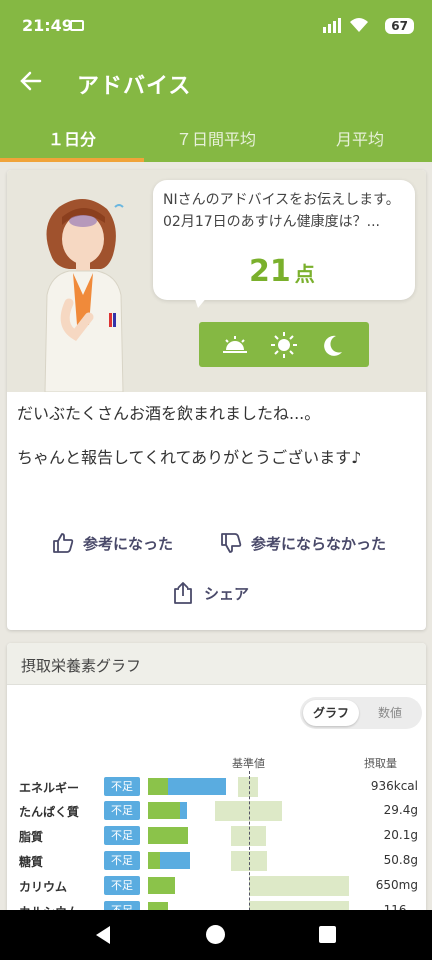 Image resolution: width=432 pixels, height=960 pixels. What do you see at coordinates (128, 543) in the screenshot?
I see `helpful-label: 参考になった` at bounding box center [128, 543].